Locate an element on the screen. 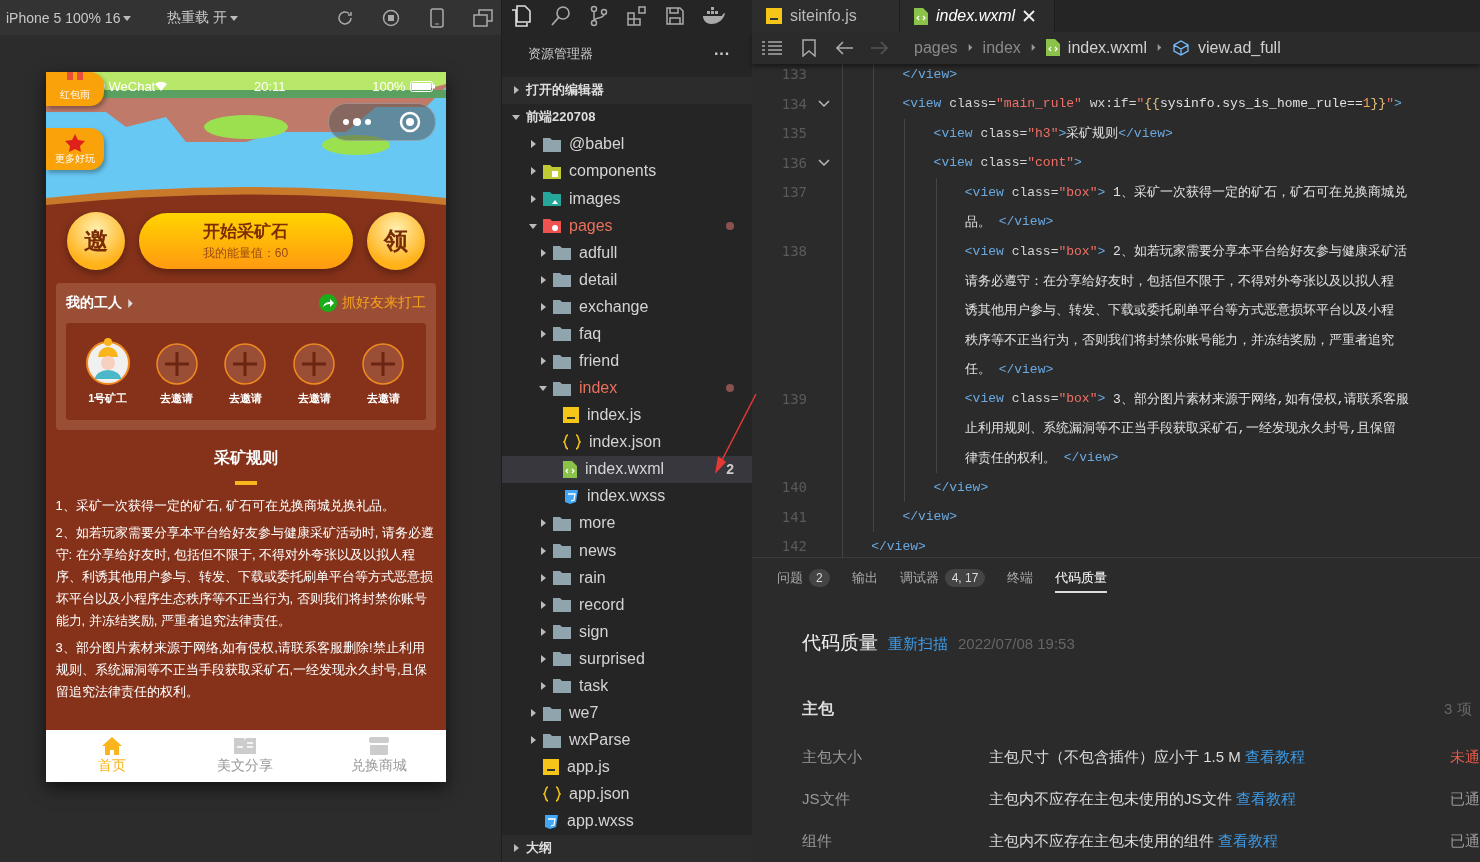  breadcrumb-item: view.ad_full is located at coordinates (1226, 47).